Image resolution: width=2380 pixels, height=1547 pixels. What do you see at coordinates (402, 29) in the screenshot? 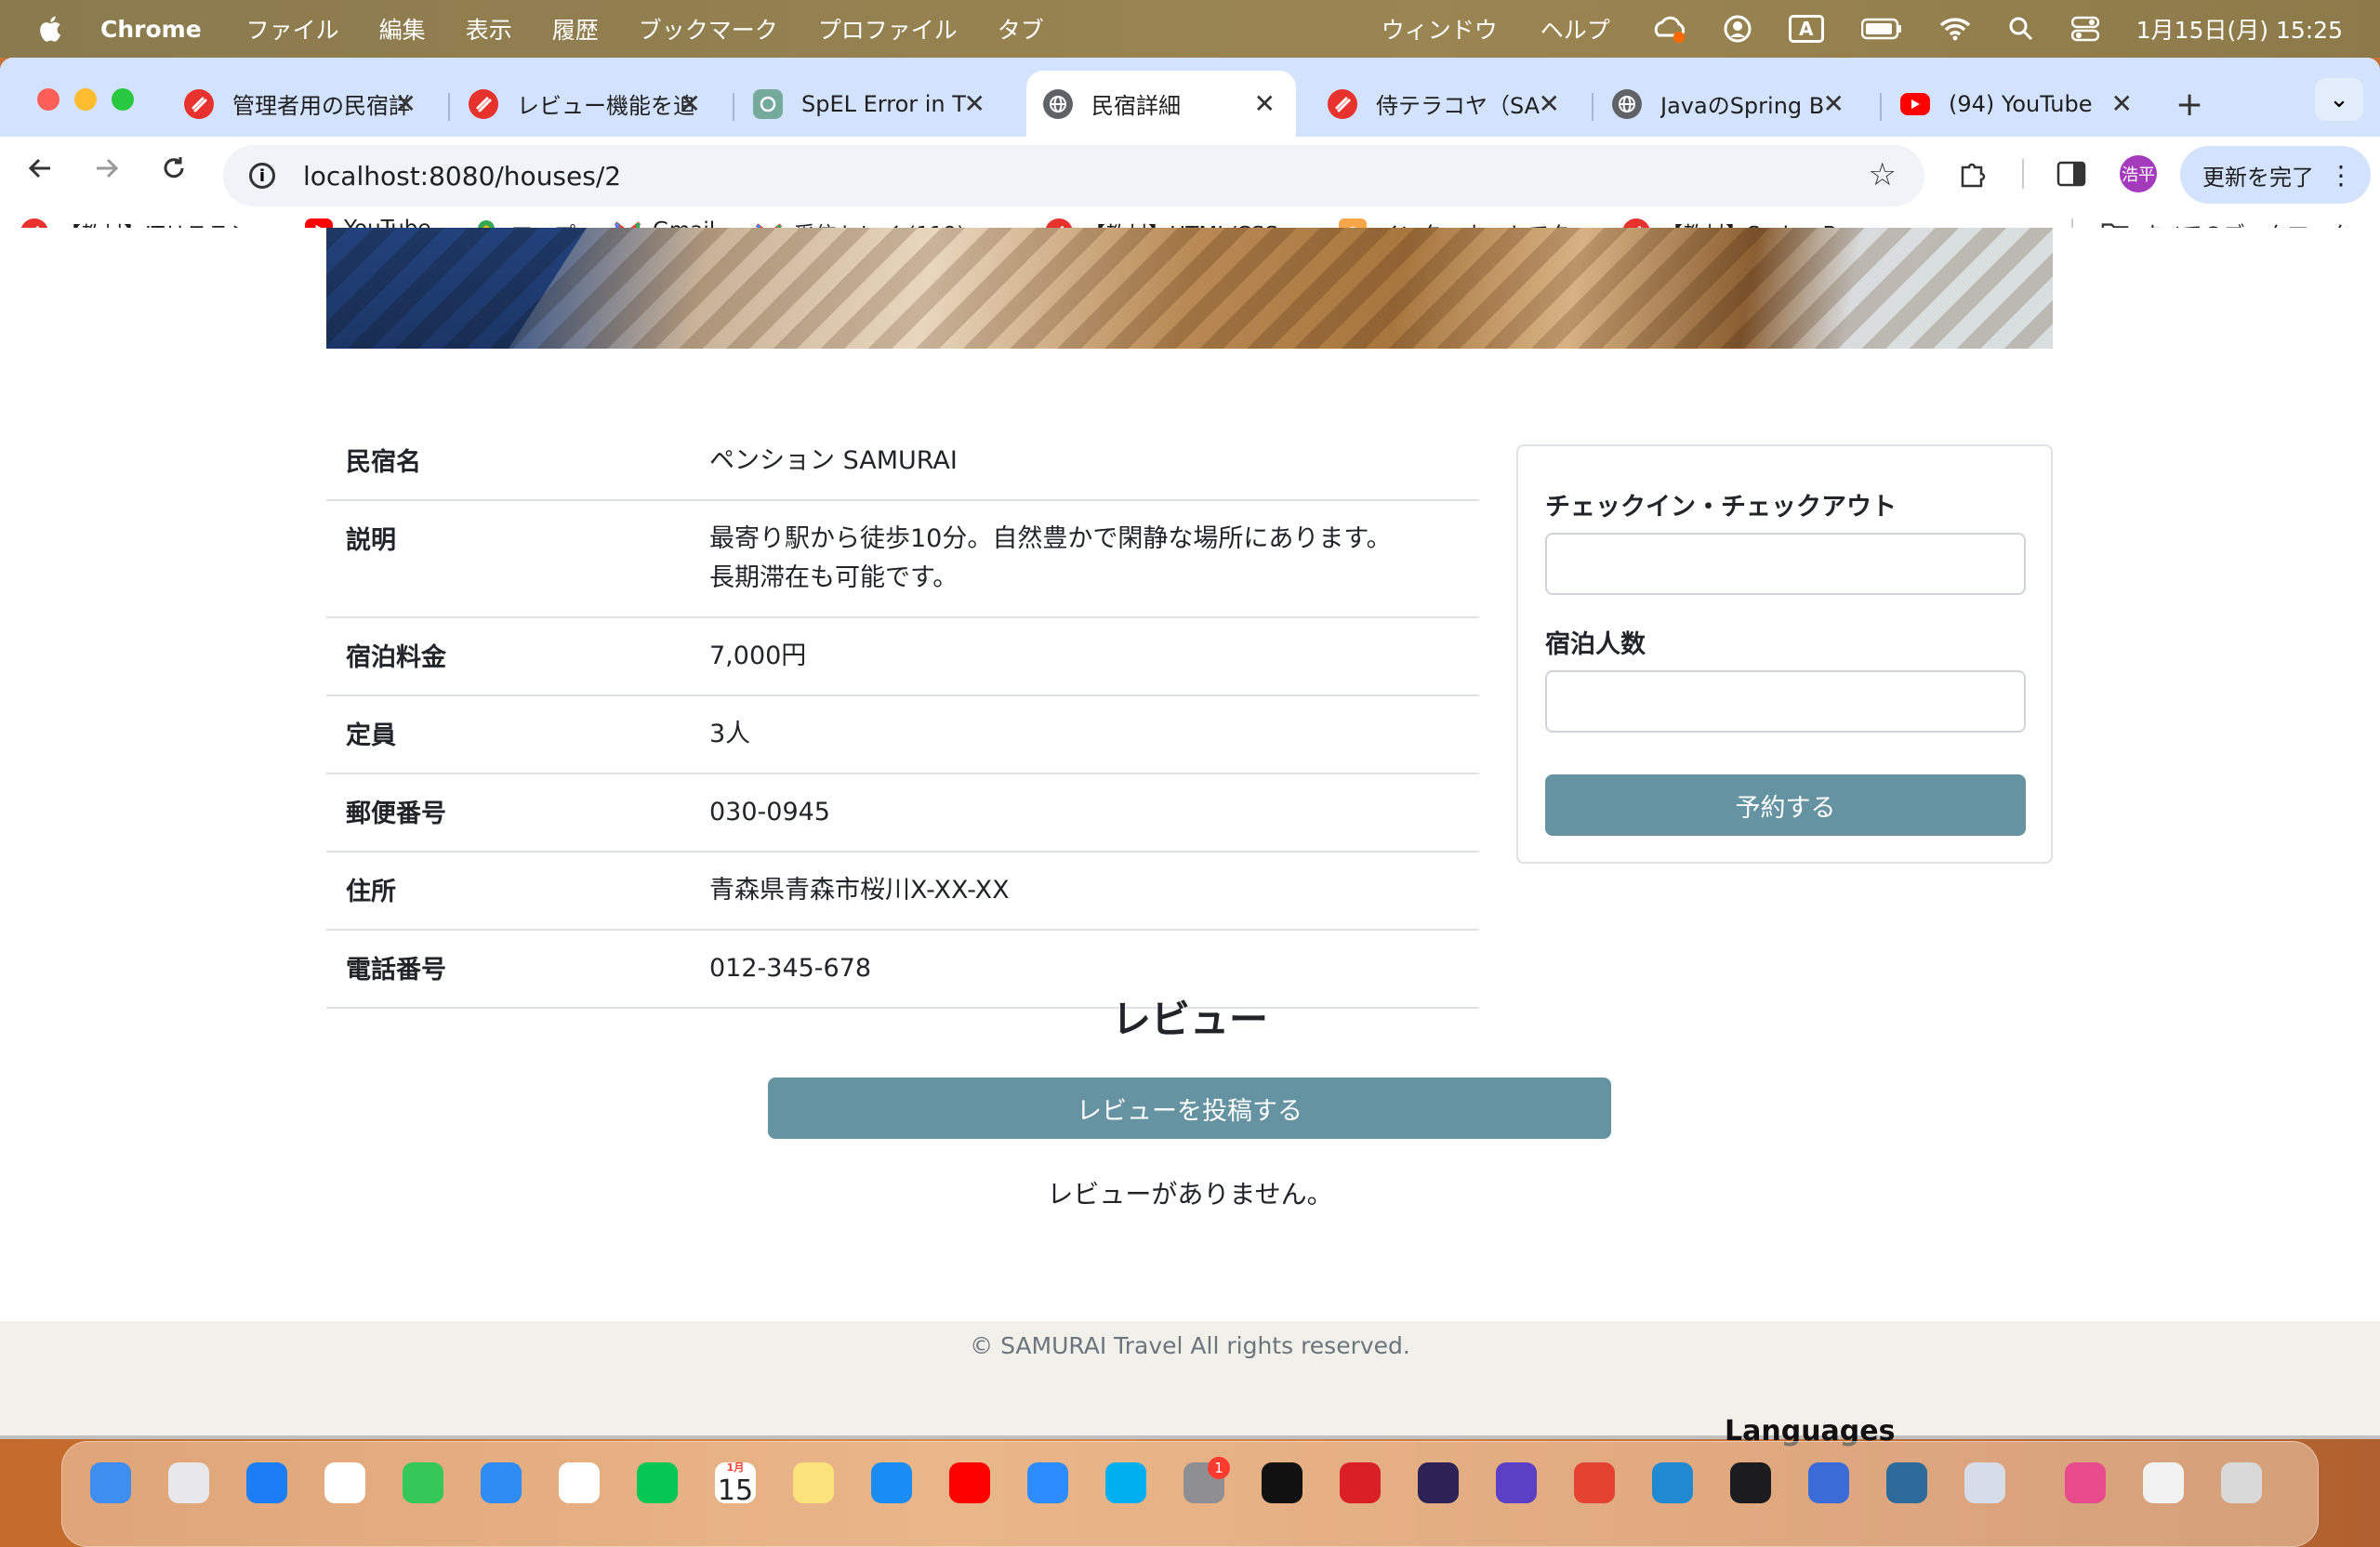
I see `menu-edit: 編集` at bounding box center [402, 29].